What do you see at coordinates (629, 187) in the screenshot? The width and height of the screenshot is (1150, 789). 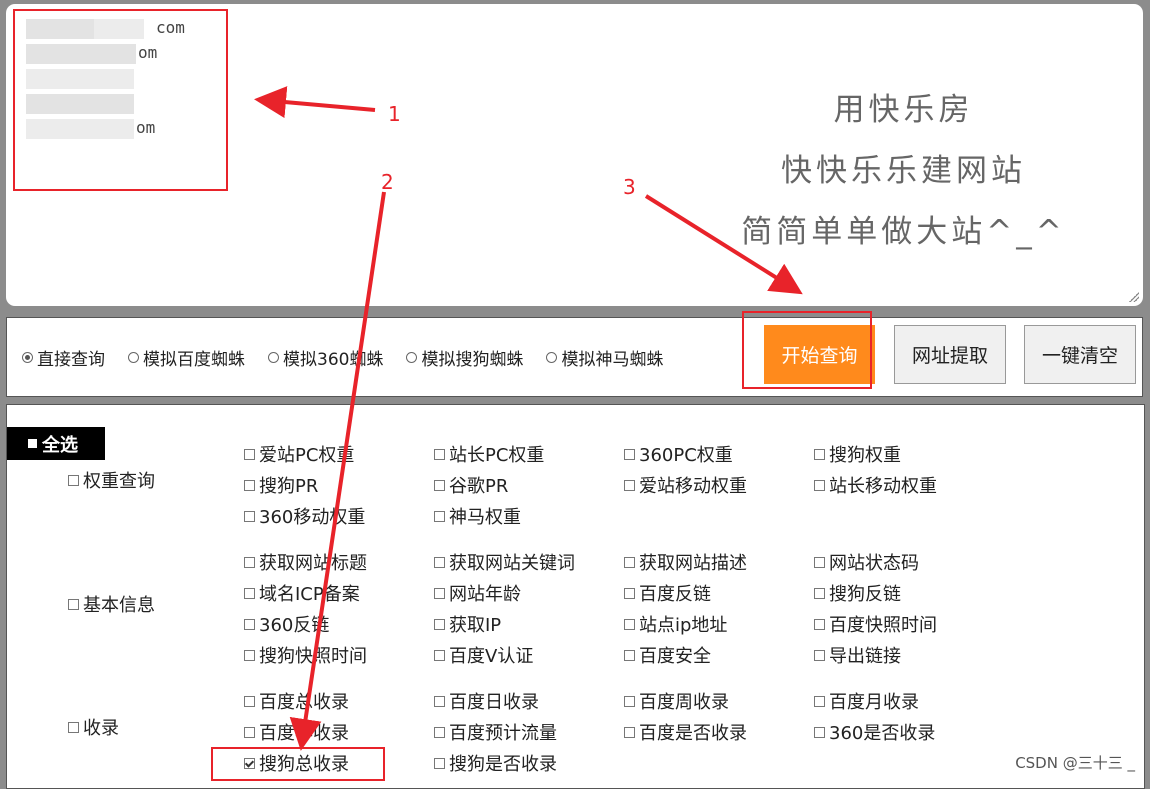 I see `annotation-number: 3` at bounding box center [629, 187].